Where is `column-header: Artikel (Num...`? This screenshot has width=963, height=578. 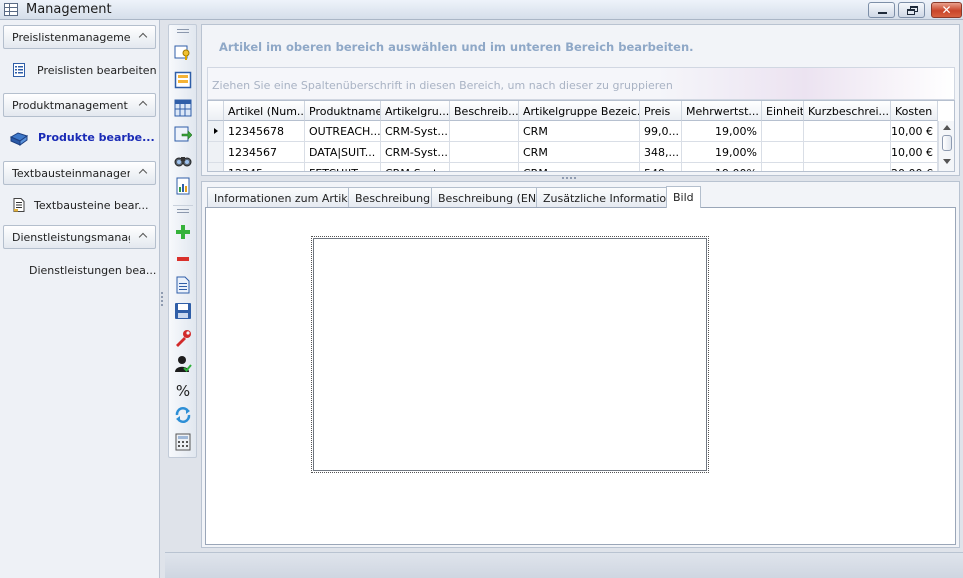
column-header: Artikel (Num... is located at coordinates (264, 111).